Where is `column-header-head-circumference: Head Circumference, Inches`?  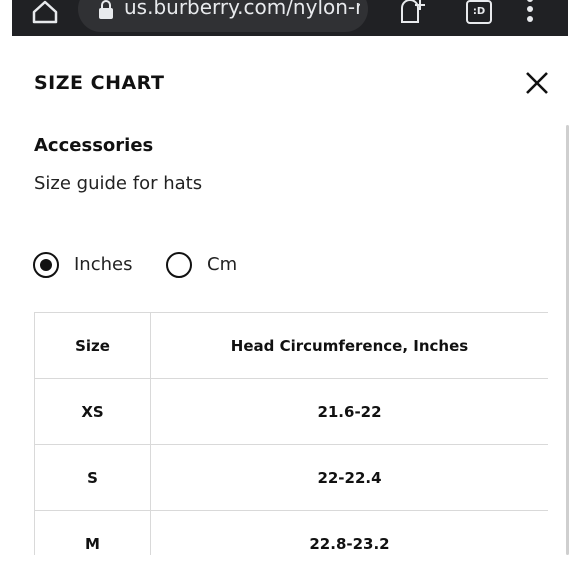
column-header-head-circumference: Head Circumference, Inches is located at coordinates (349, 345).